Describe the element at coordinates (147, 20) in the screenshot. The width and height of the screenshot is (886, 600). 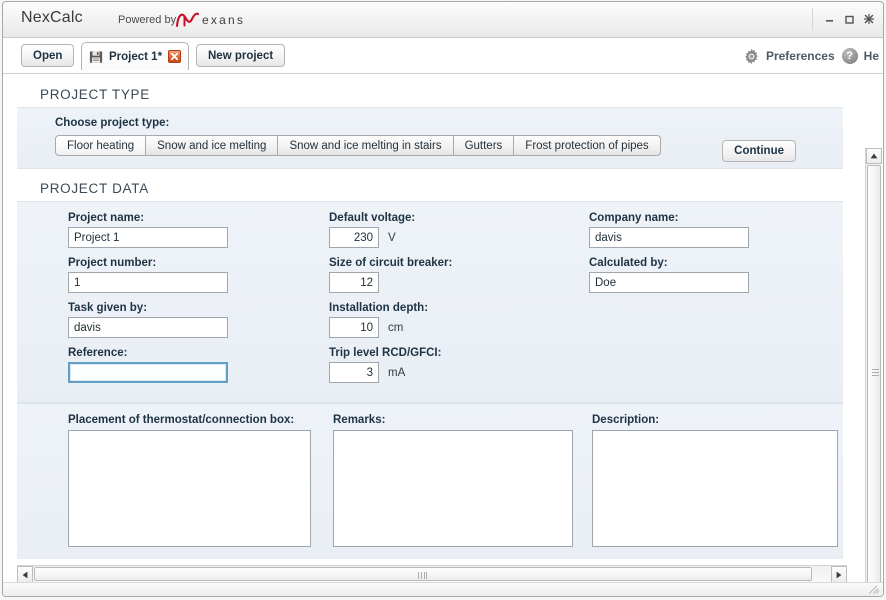
I see `powered-by-label: Powered by` at that location.